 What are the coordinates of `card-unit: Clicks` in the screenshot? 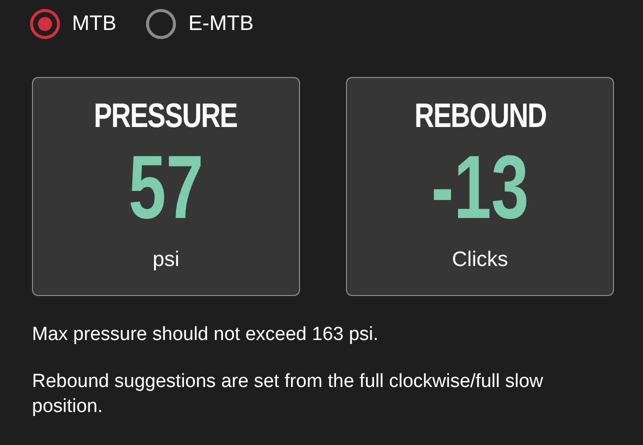 It's located at (480, 260).